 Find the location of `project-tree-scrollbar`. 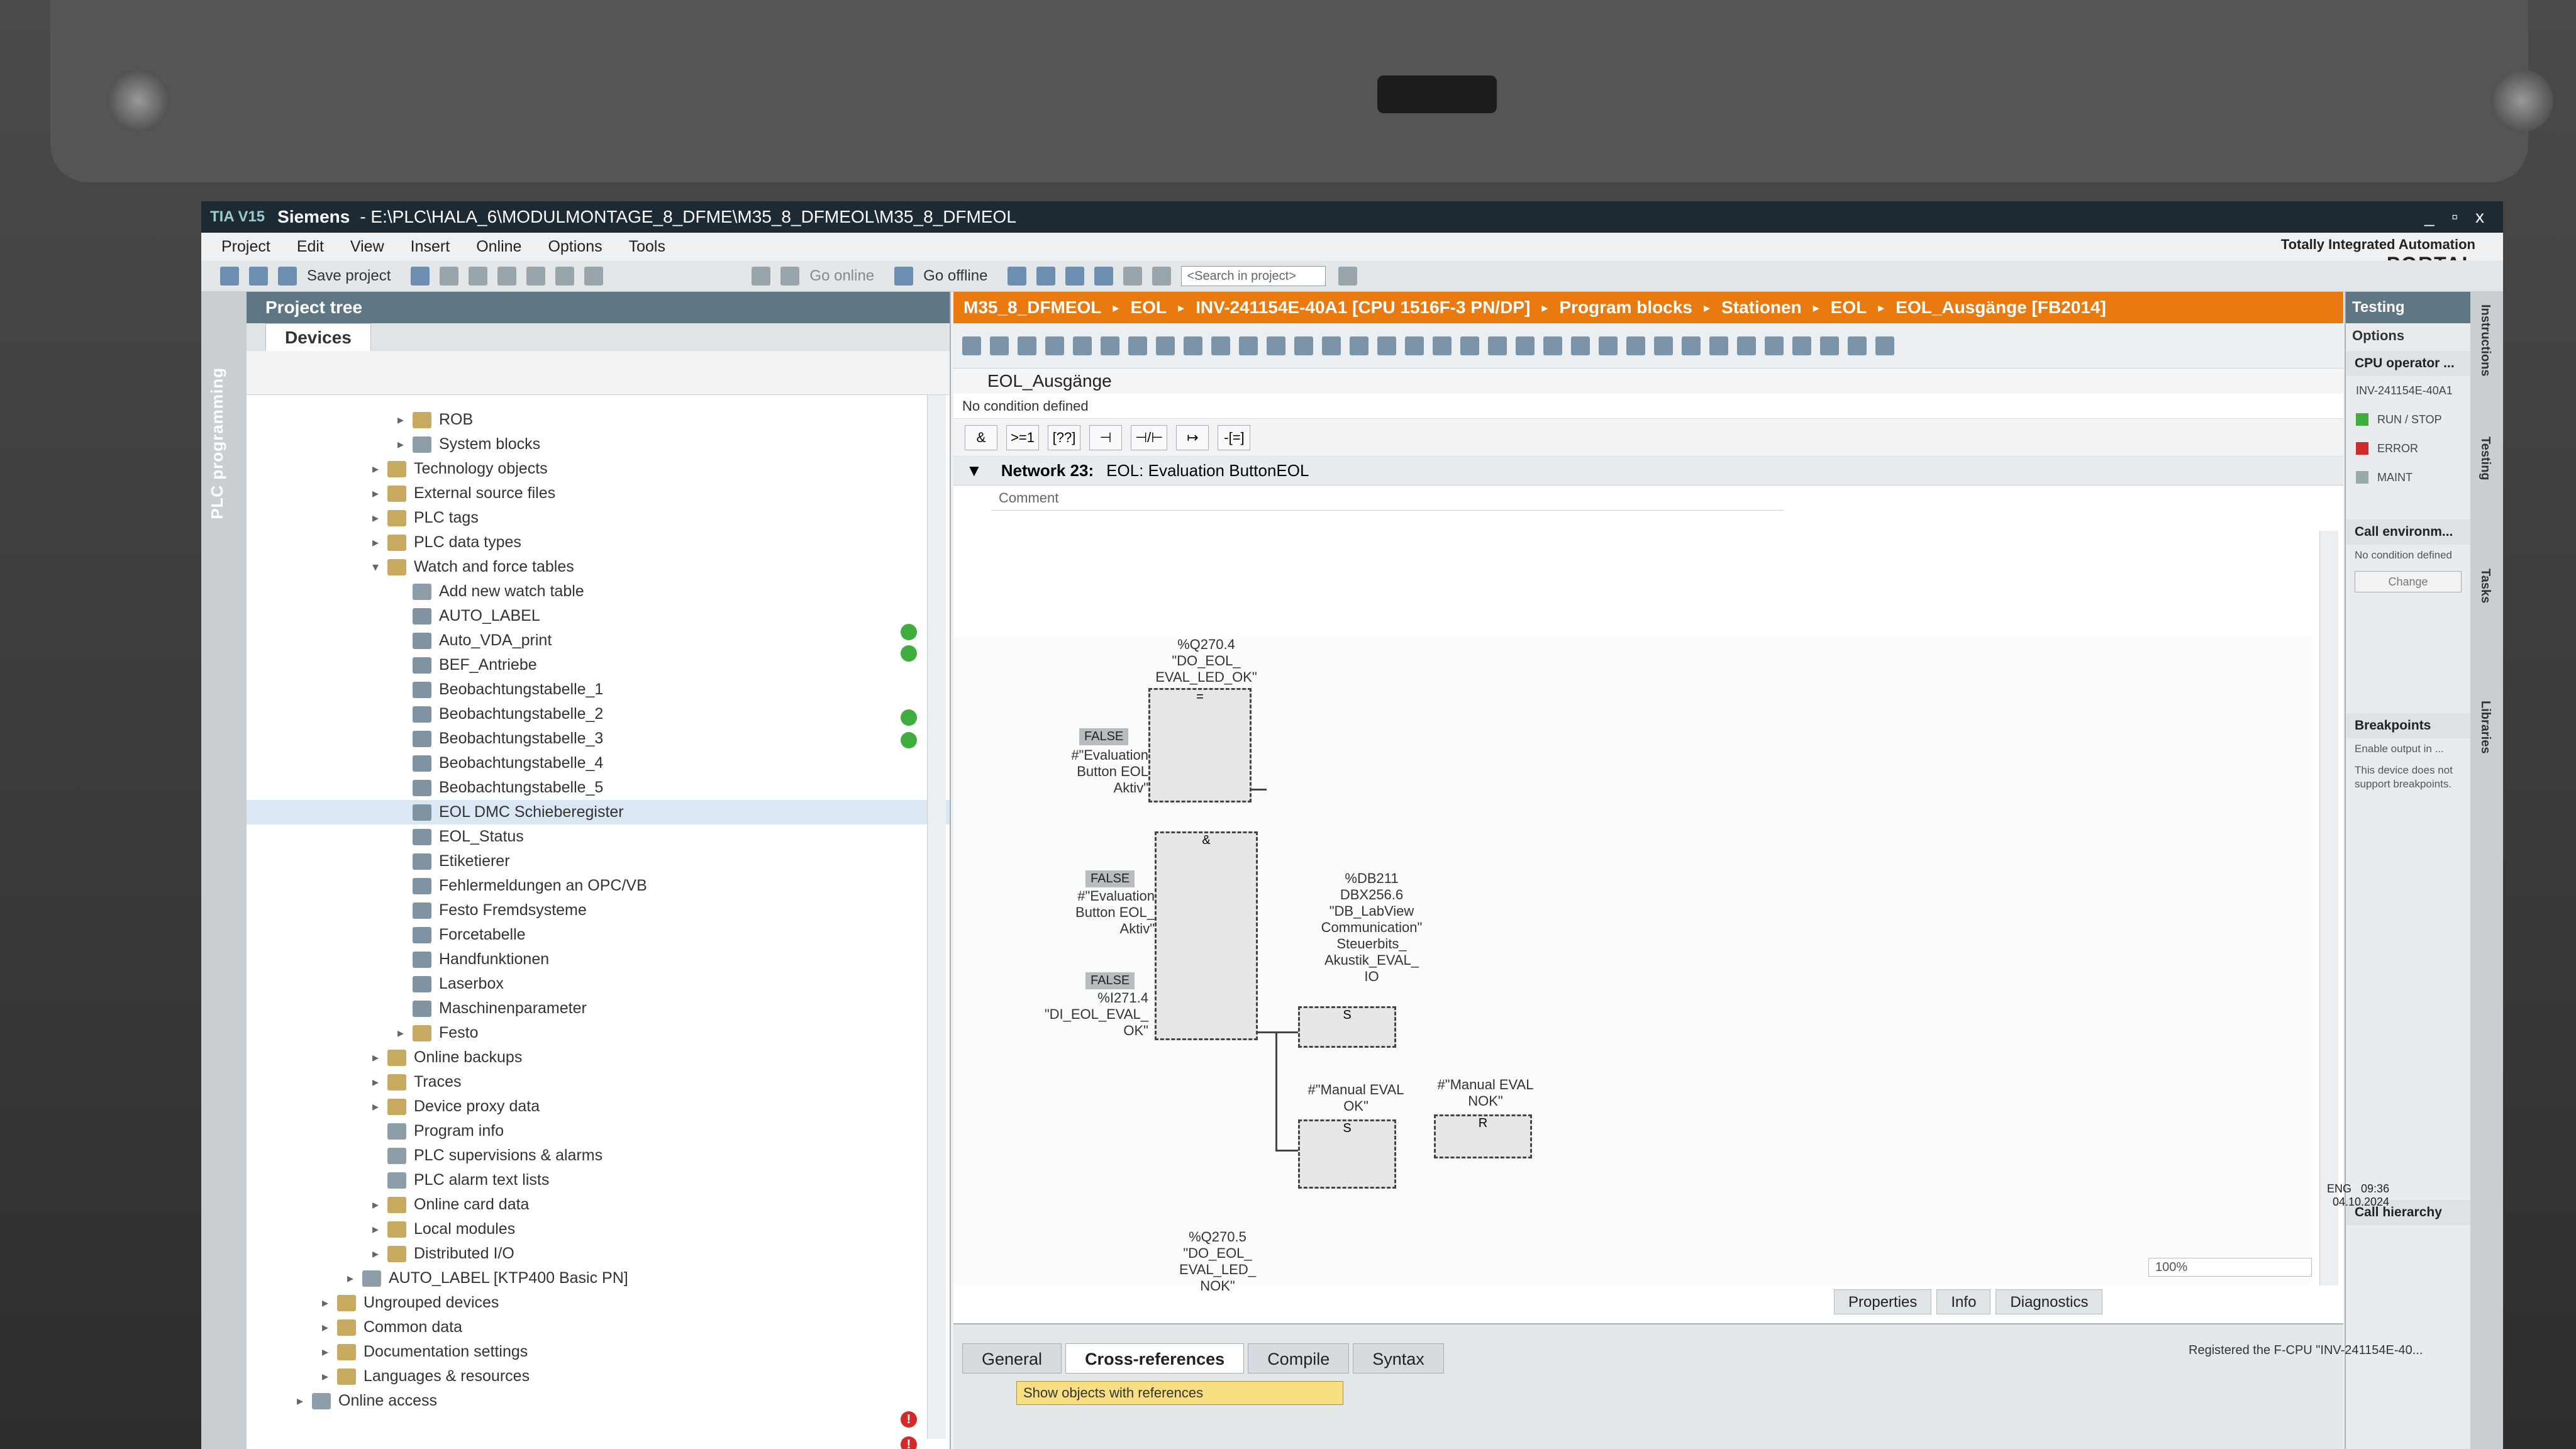

project-tree-scrollbar is located at coordinates (936, 917).